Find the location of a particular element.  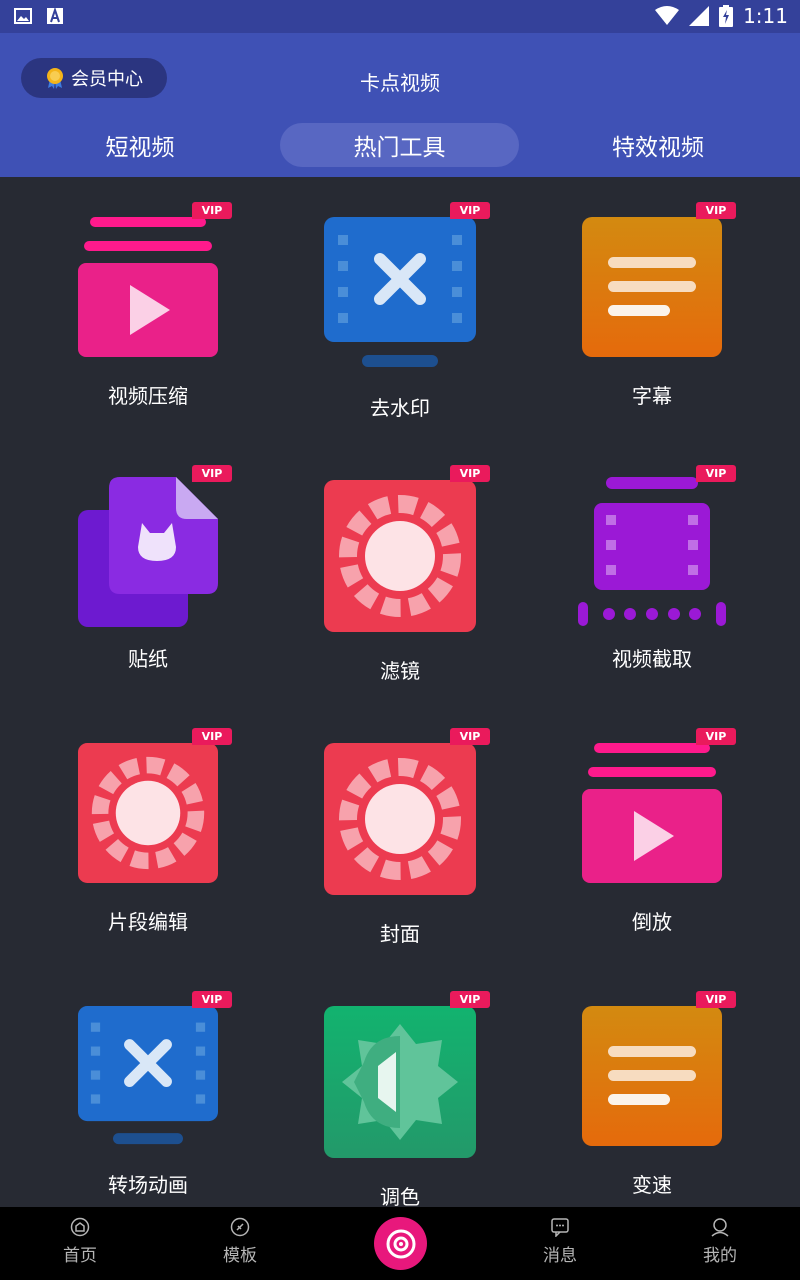

tool-reverse: VIP 倒放 is located at coordinates (652, 848).